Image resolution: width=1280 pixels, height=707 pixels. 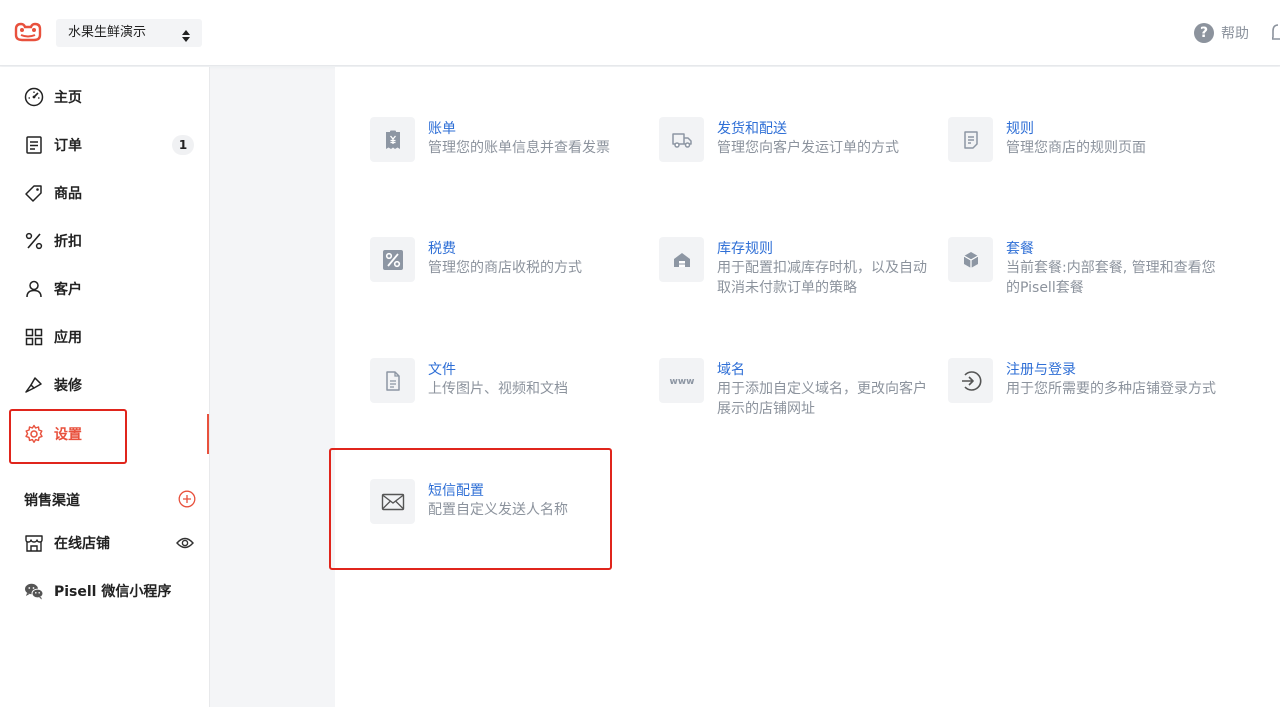 What do you see at coordinates (392, 380) in the screenshot?
I see `file-icon` at bounding box center [392, 380].